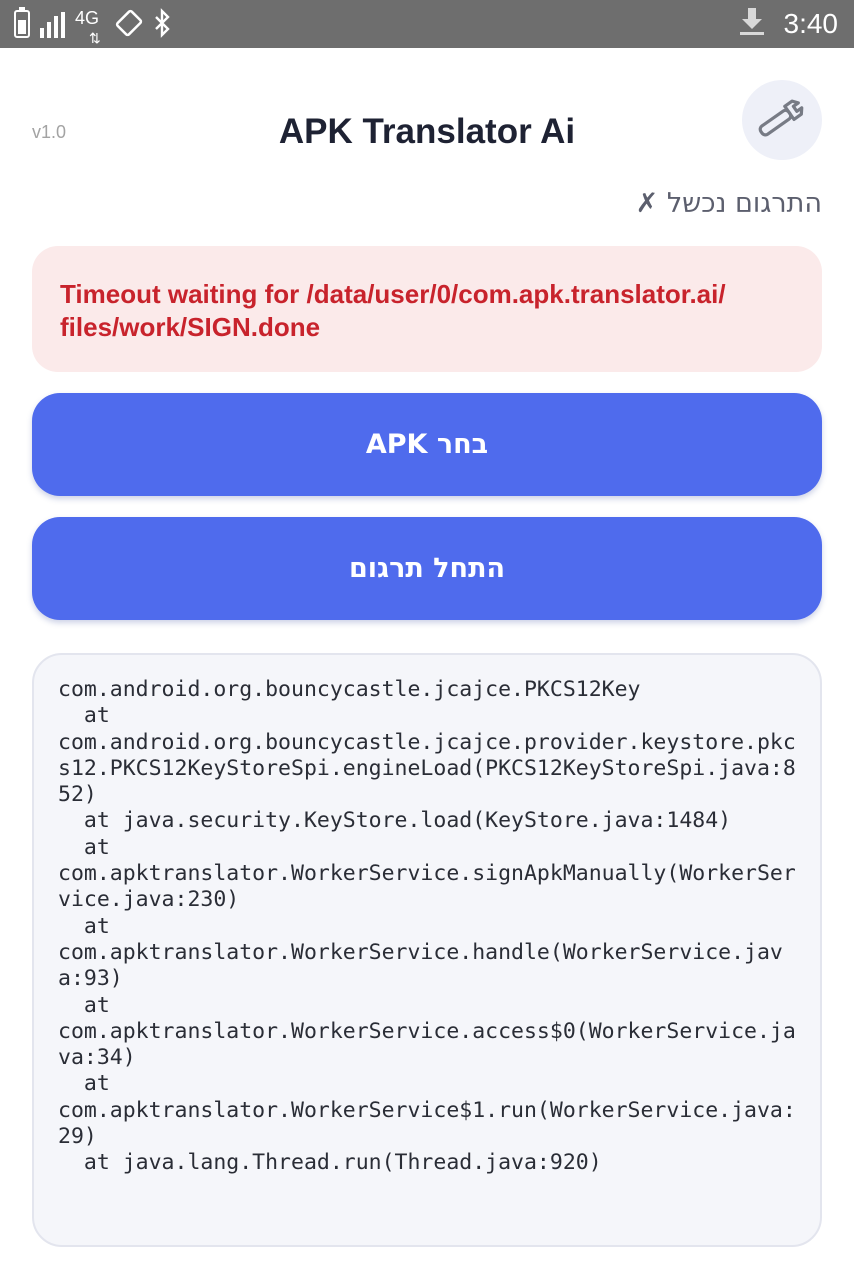  What do you see at coordinates (52, 25) in the screenshot?
I see `signal-icon` at bounding box center [52, 25].